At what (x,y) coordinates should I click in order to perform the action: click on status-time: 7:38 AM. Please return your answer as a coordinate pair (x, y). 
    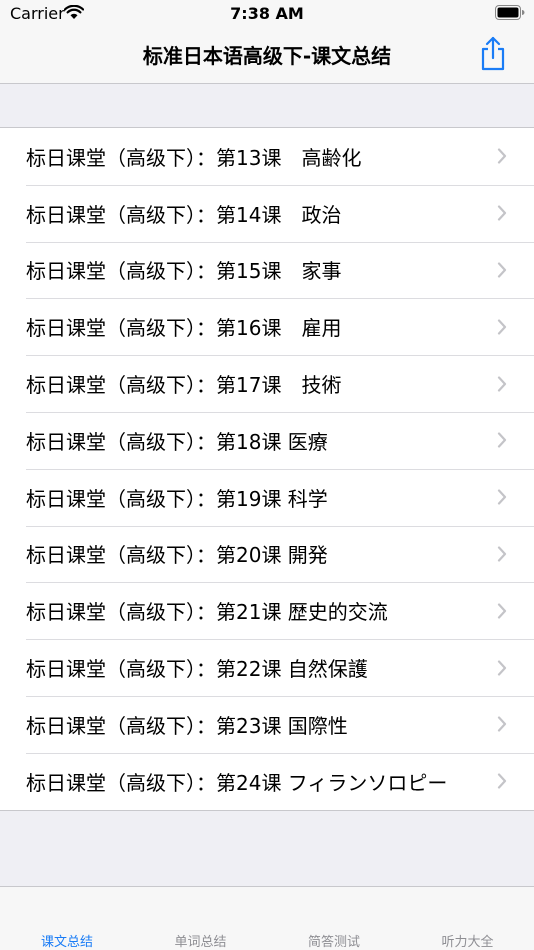
    Looking at the image, I should click on (267, 13).